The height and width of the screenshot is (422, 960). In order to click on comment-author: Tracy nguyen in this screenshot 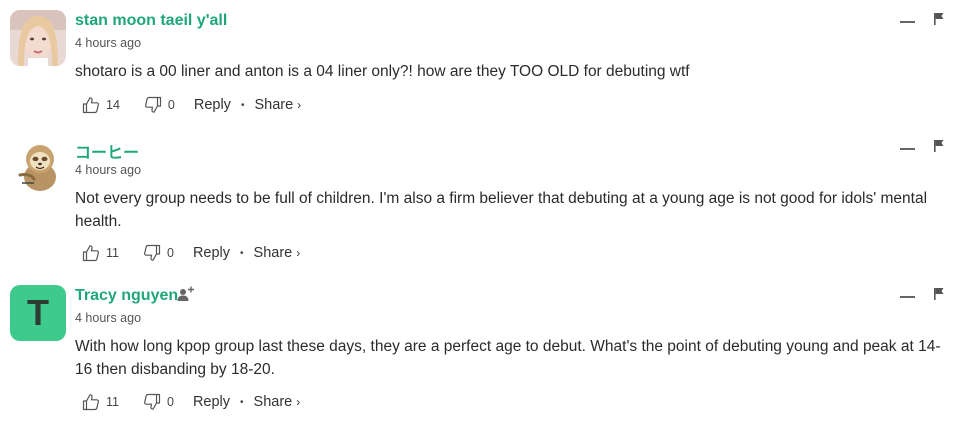, I will do `click(126, 296)`.